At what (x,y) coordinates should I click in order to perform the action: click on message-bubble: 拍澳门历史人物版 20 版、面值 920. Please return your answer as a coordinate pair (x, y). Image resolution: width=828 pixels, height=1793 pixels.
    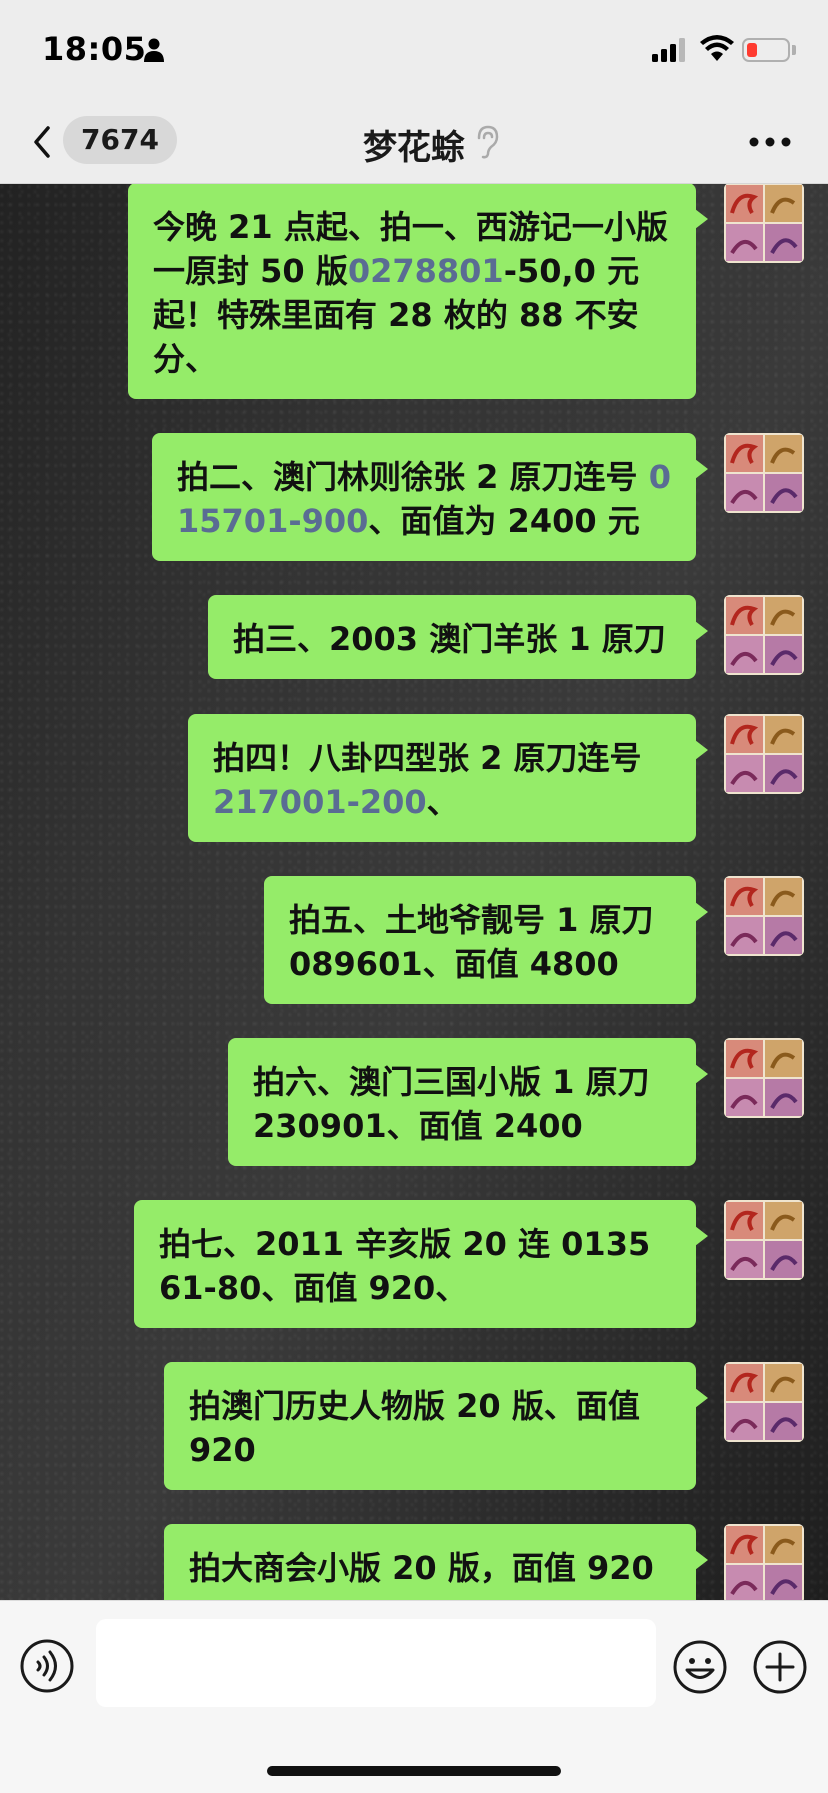
    Looking at the image, I should click on (436, 1426).